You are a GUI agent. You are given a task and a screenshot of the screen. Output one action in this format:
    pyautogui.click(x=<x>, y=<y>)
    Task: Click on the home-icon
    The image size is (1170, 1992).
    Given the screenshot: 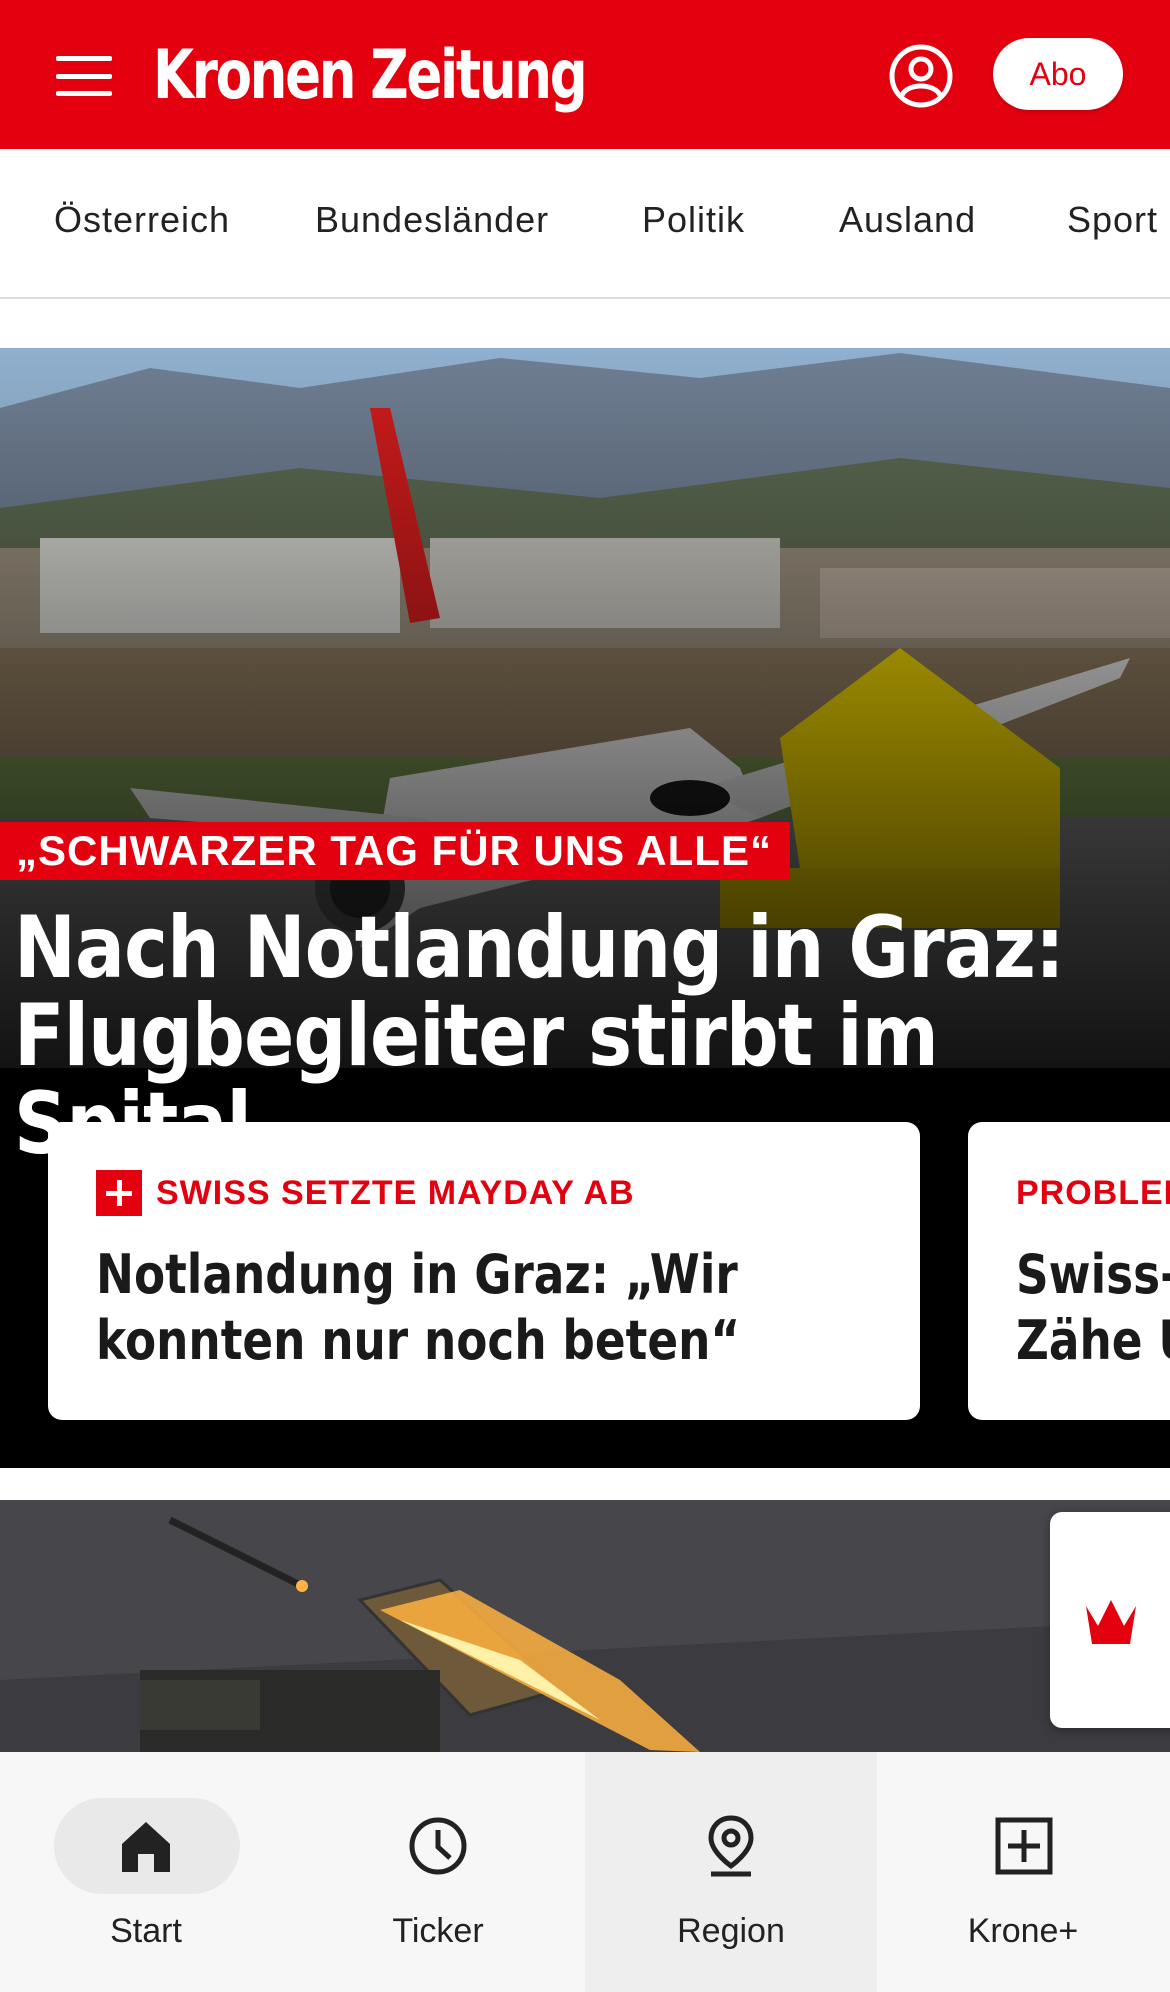 What is the action you would take?
    pyautogui.click(x=146, y=1847)
    